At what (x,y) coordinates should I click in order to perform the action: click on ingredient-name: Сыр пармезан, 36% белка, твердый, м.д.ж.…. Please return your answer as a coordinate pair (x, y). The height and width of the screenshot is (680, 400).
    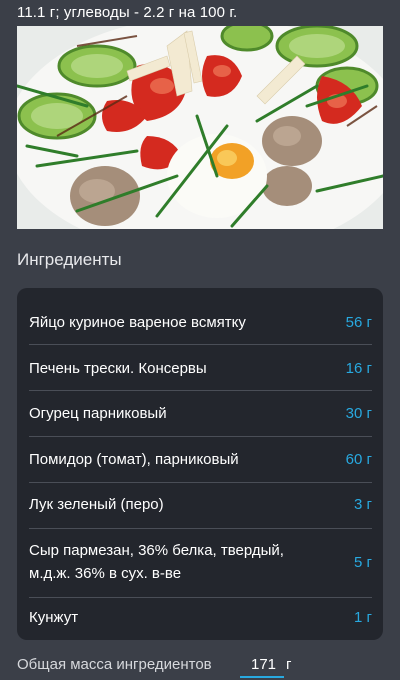
    Looking at the image, I should click on (156, 562).